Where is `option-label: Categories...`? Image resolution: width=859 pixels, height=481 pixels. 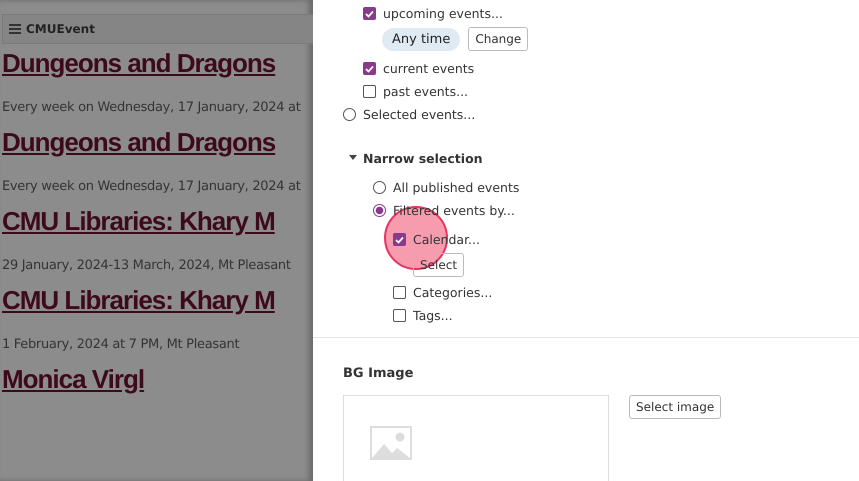
option-label: Categories... is located at coordinates (452, 292).